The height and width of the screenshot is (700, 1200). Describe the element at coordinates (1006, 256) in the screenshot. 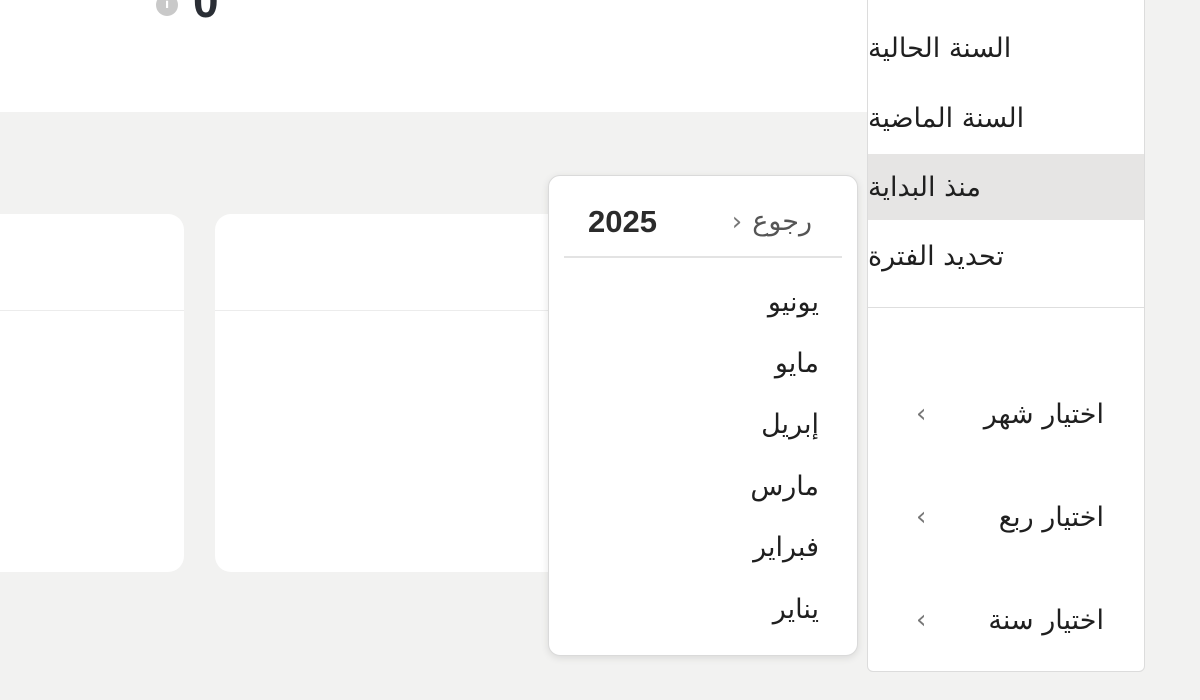

I see `menu-item-custom-period: تحديد الفترة` at that location.